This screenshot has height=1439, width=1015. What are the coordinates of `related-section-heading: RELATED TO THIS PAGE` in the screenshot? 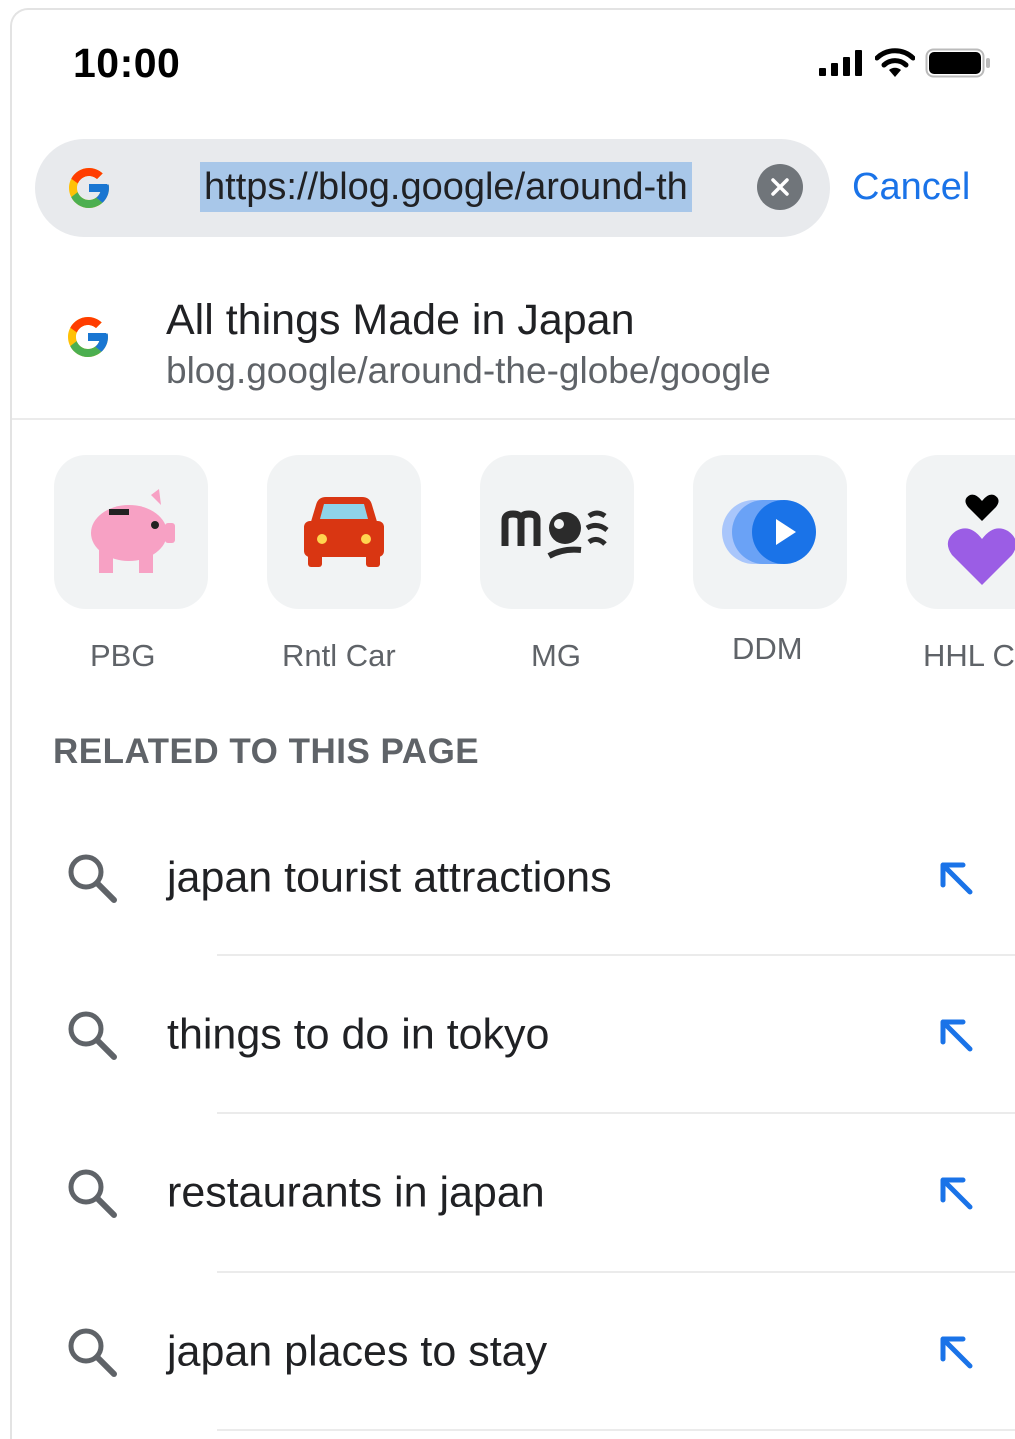 It's located at (266, 751).